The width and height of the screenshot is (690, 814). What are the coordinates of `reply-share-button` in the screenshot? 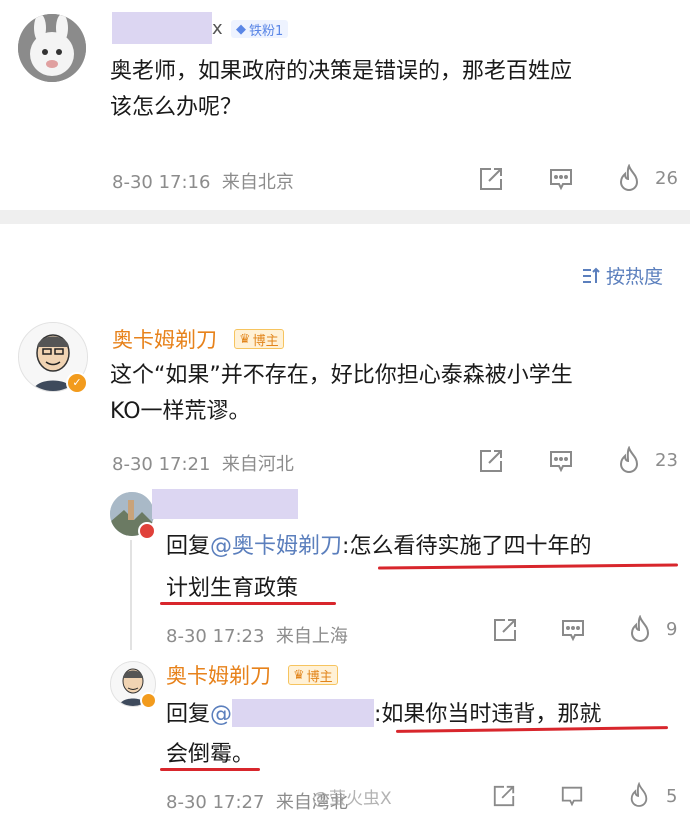 It's located at (491, 461).